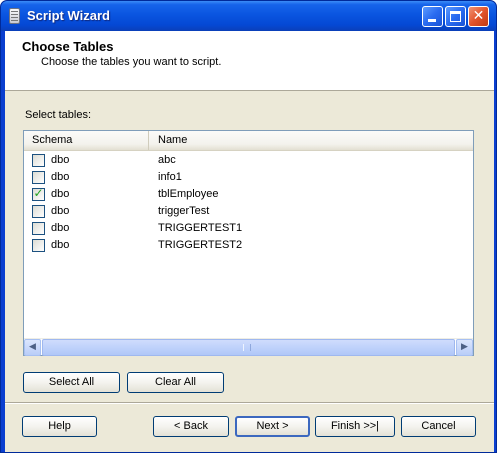 The width and height of the screenshot is (500, 455). Describe the element at coordinates (248, 245) in the screenshot. I see `table-row: ✓ dbo TRIGGERTEST2` at that location.